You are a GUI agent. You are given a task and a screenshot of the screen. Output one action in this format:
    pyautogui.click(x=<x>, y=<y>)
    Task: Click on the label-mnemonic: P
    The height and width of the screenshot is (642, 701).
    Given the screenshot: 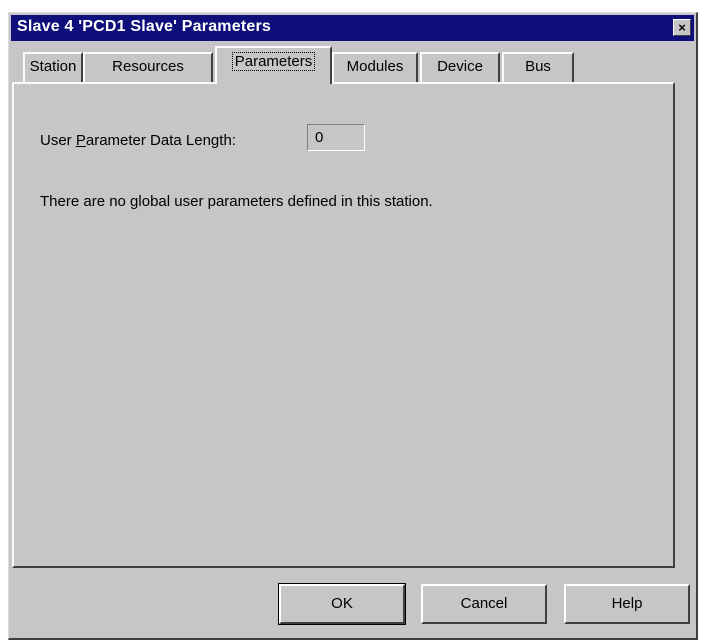 What is the action you would take?
    pyautogui.click(x=80, y=140)
    